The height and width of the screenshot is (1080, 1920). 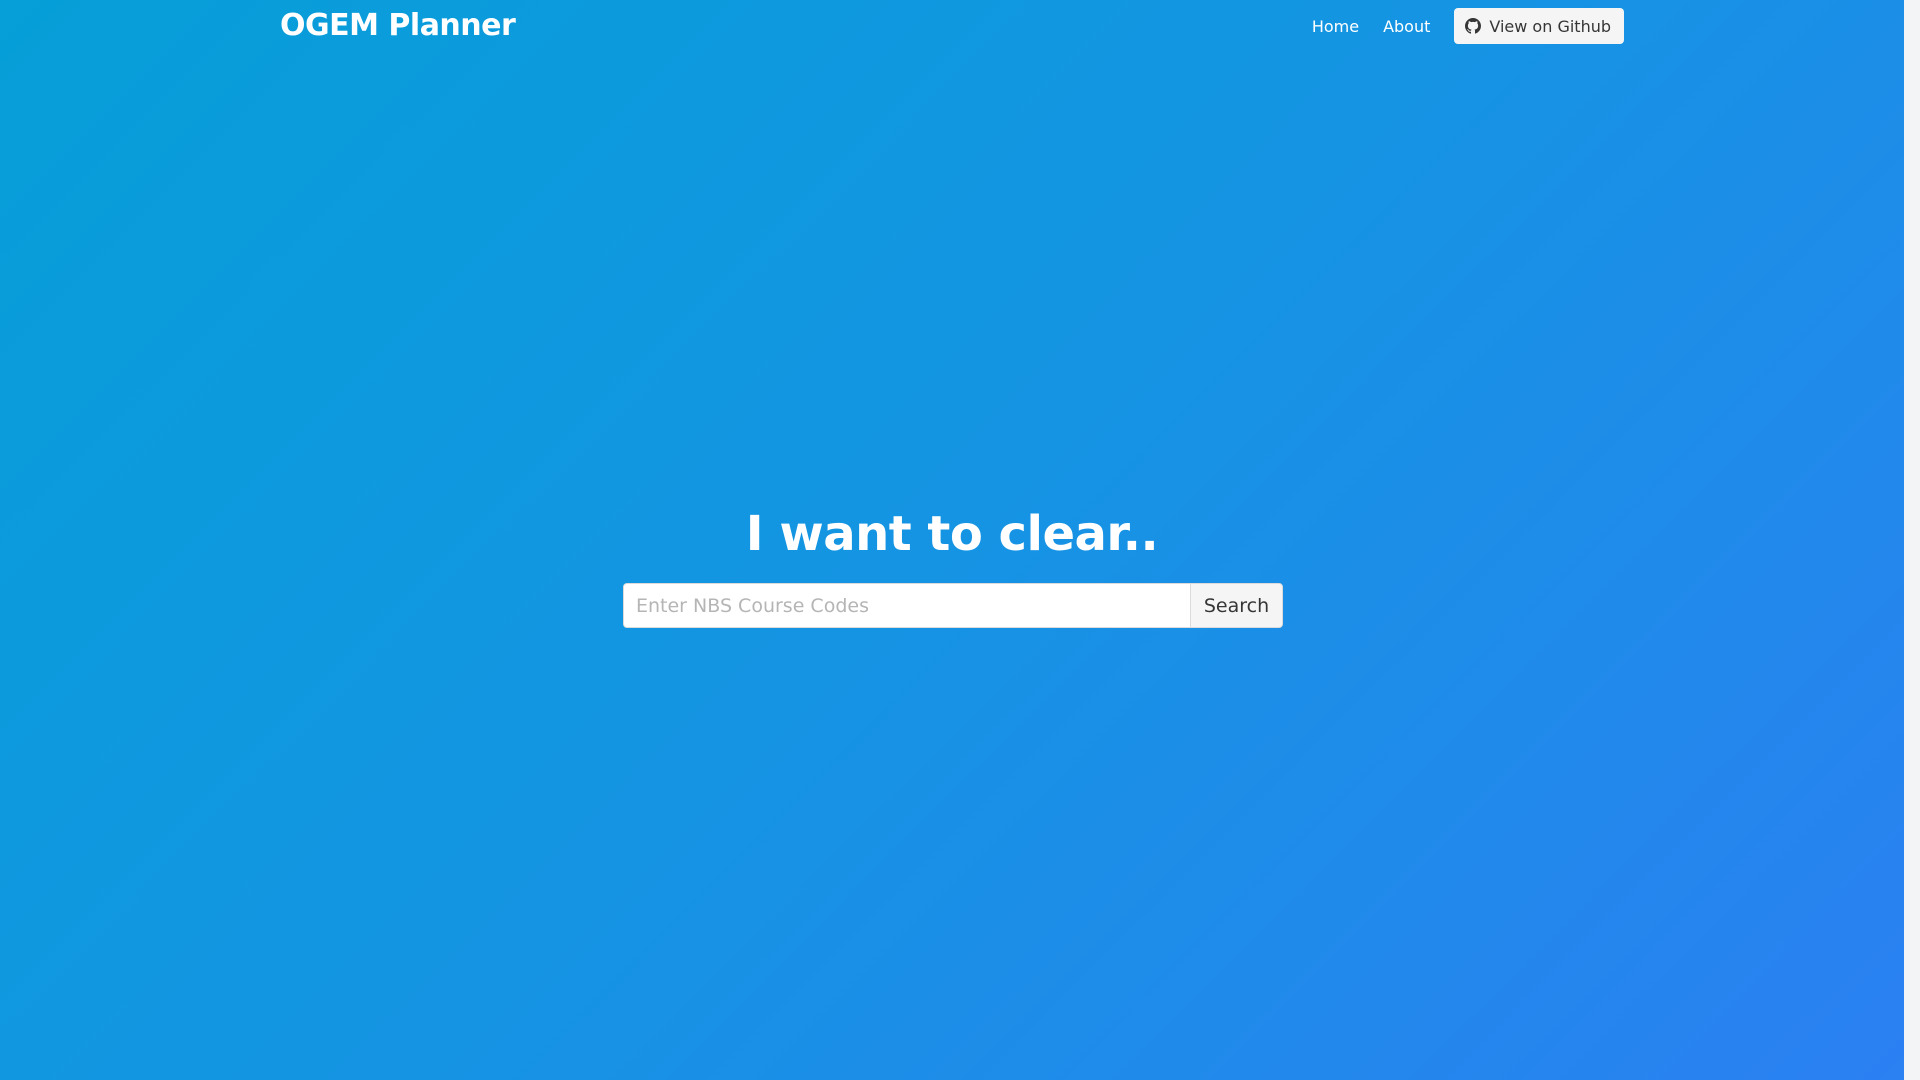 I want to click on nav-links: Home About View on Github, so click(x=1468, y=26).